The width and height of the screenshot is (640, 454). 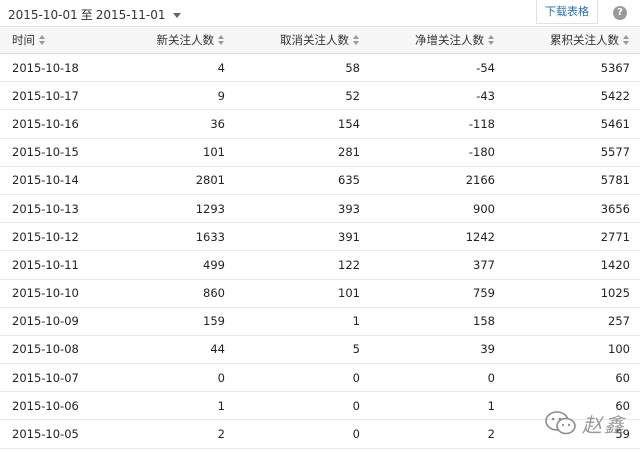 I want to click on cell-date: 2015-10-08, so click(x=45, y=349).